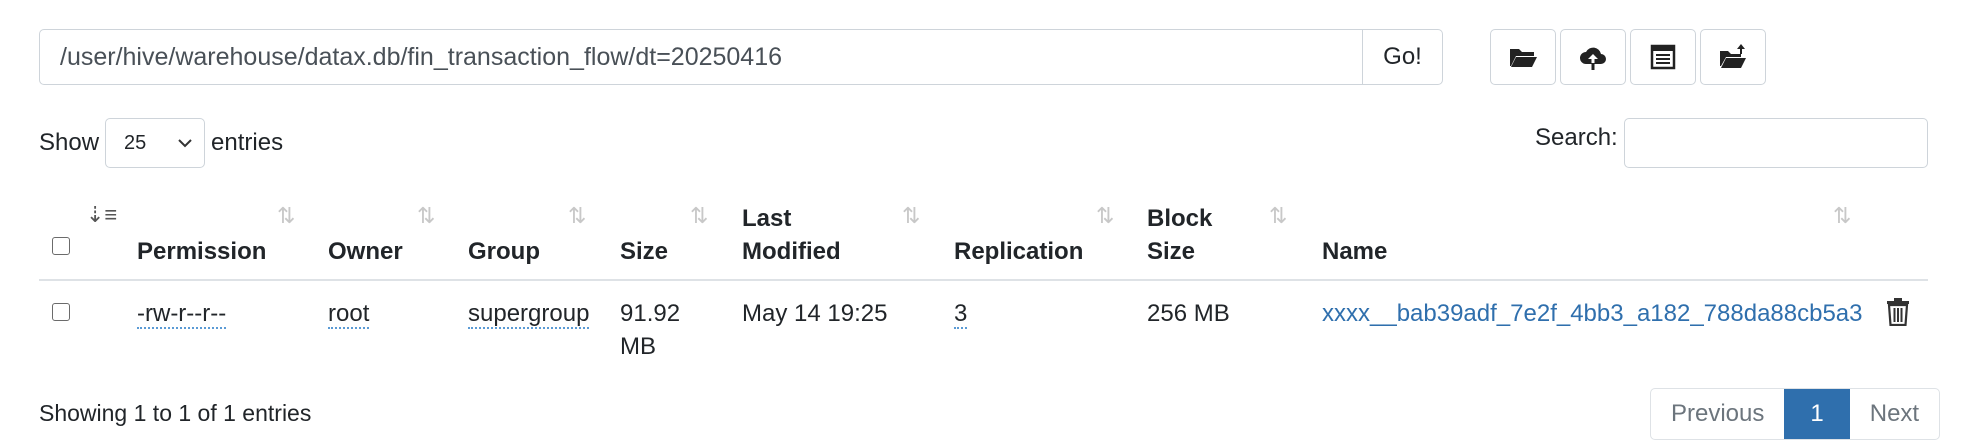 The image size is (1979, 440). What do you see at coordinates (767, 218) in the screenshot?
I see `header-last-modified-line1: Last` at bounding box center [767, 218].